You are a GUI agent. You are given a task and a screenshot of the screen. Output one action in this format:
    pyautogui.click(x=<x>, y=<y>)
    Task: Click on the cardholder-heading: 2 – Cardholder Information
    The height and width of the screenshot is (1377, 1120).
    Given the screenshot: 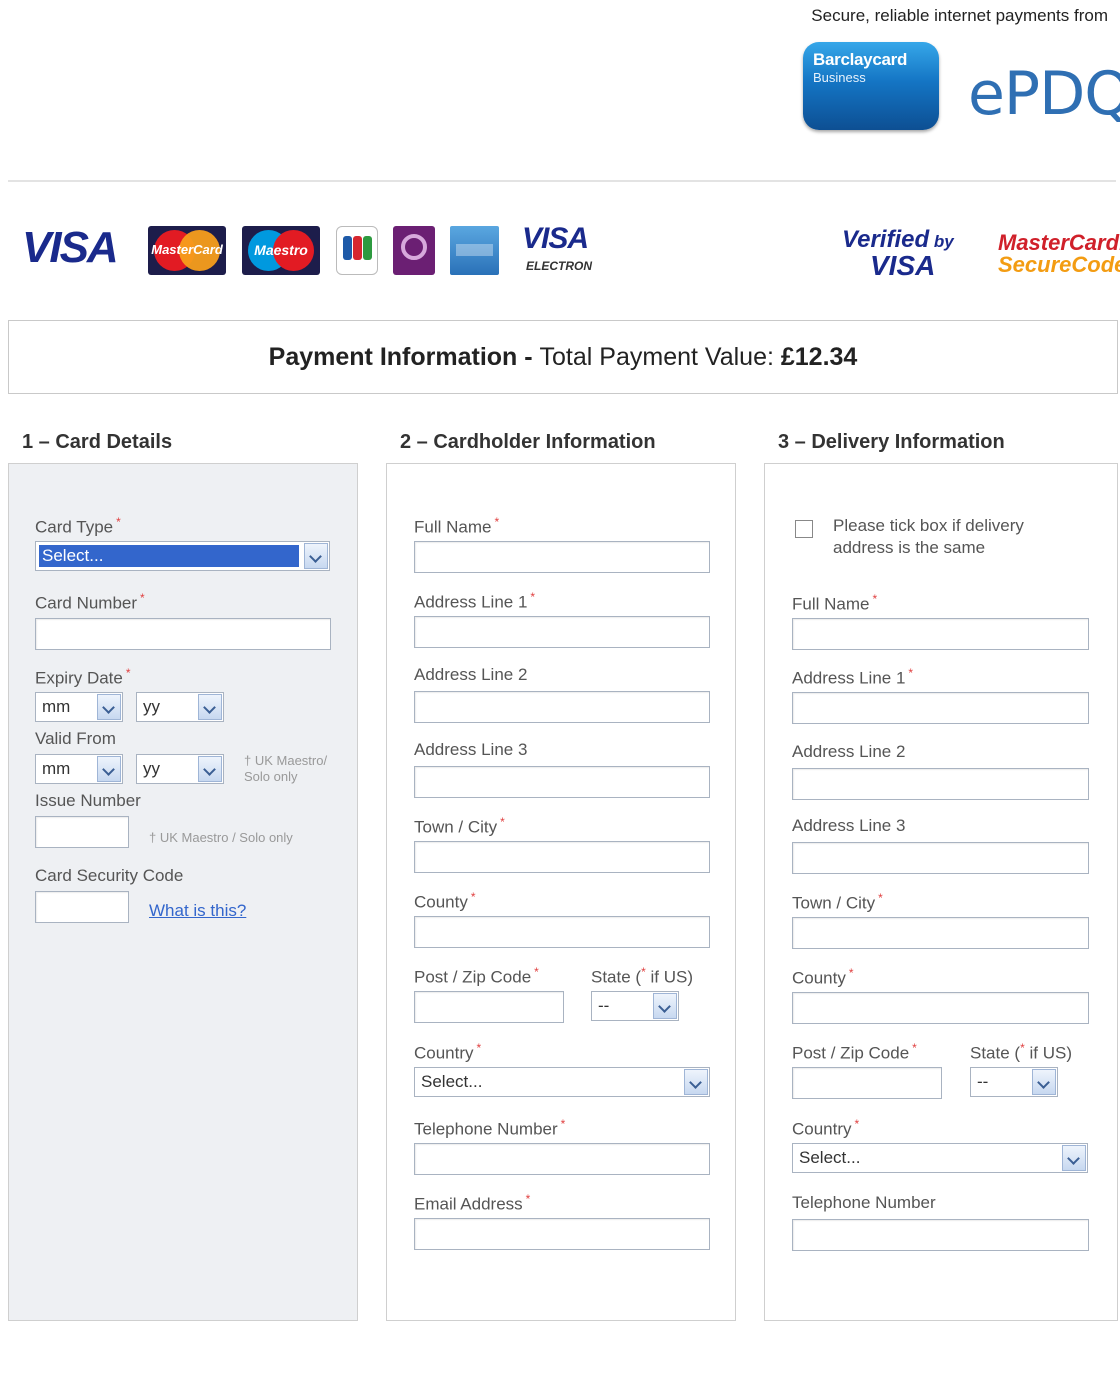 What is the action you would take?
    pyautogui.click(x=528, y=442)
    